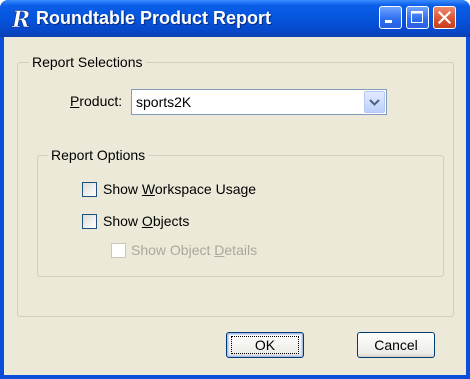 This screenshot has height=379, width=470. I want to click on minimize-icon, so click(388, 21).